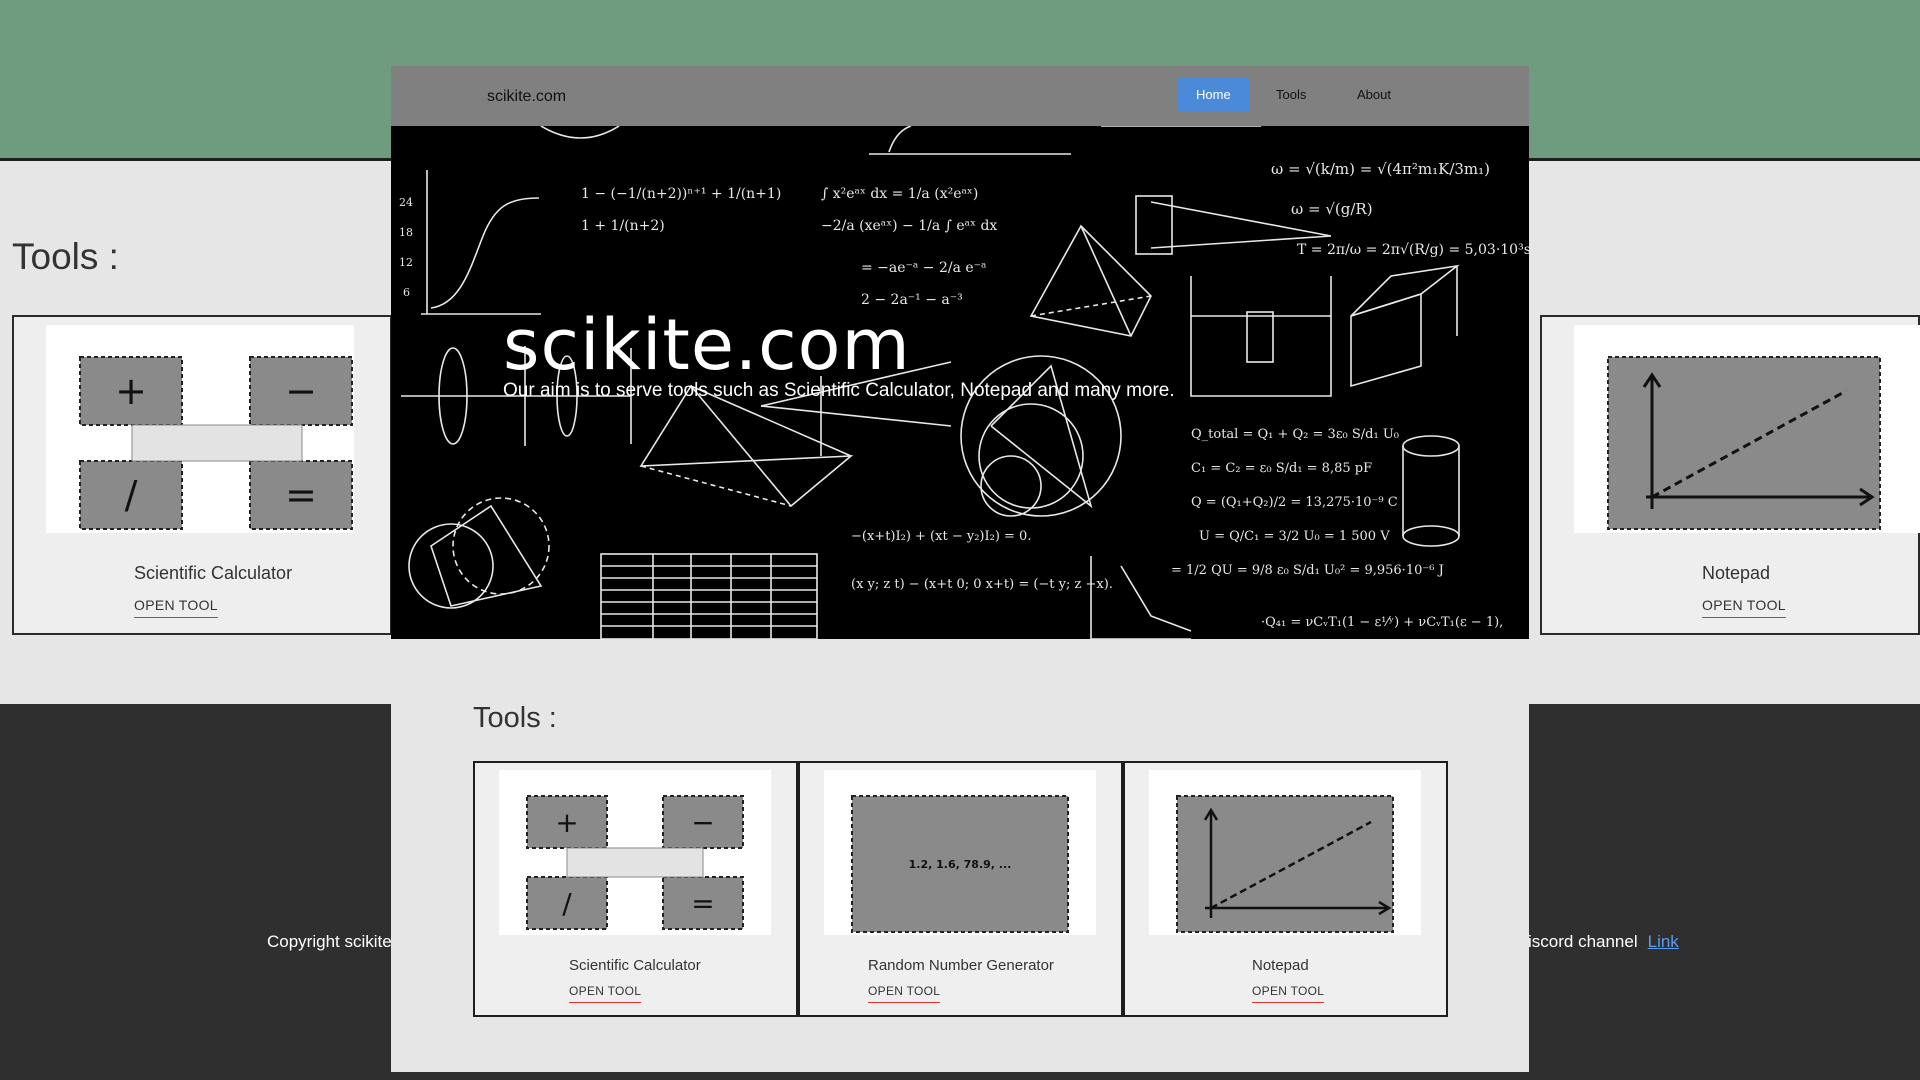 This screenshot has width=1920, height=1080. I want to click on tool-card-scientific-calculator: + − / = Scientific Calculator OPEN TOOL, so click(635, 889).